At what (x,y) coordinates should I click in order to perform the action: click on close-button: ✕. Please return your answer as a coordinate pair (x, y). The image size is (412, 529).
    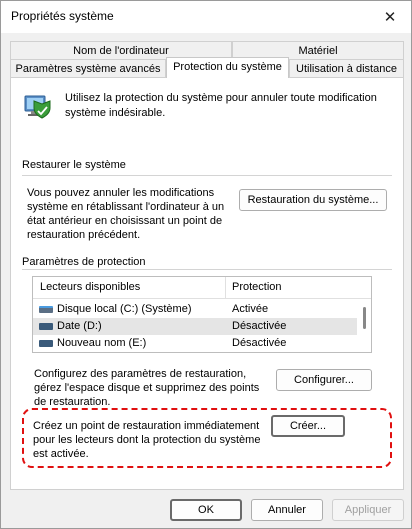
    Looking at the image, I should click on (390, 17).